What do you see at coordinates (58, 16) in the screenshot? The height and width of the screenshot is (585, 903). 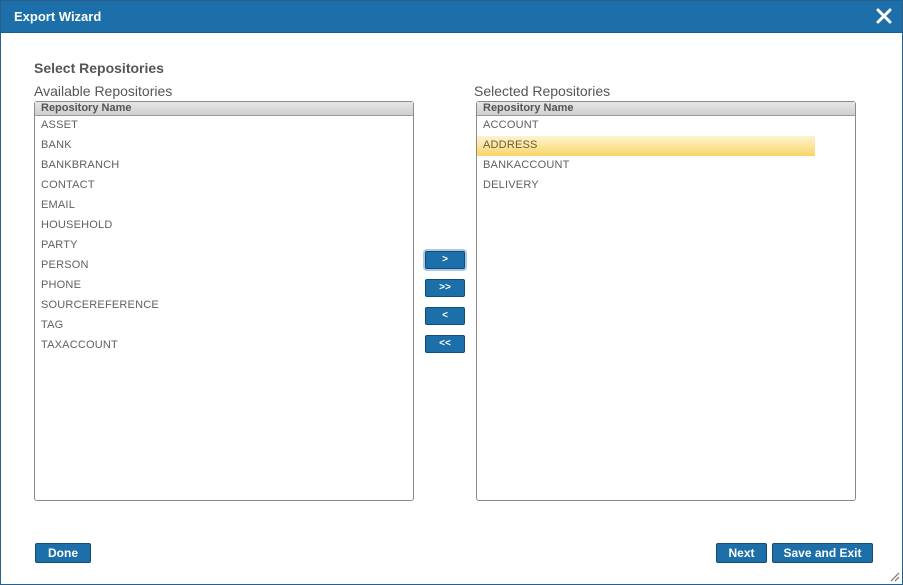 I see `dialog-title: Export Wizard` at bounding box center [58, 16].